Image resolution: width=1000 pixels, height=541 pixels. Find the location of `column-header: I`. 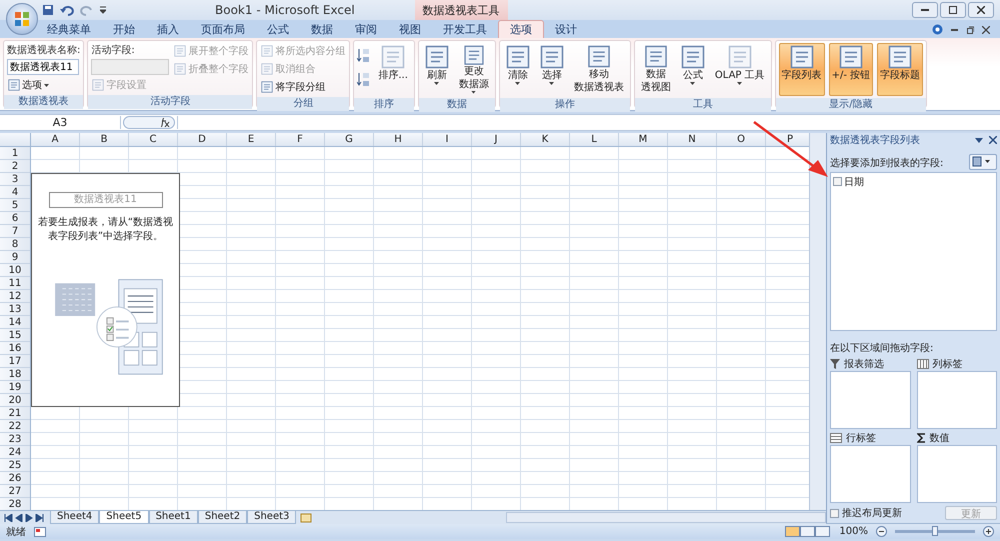

column-header: I is located at coordinates (447, 139).